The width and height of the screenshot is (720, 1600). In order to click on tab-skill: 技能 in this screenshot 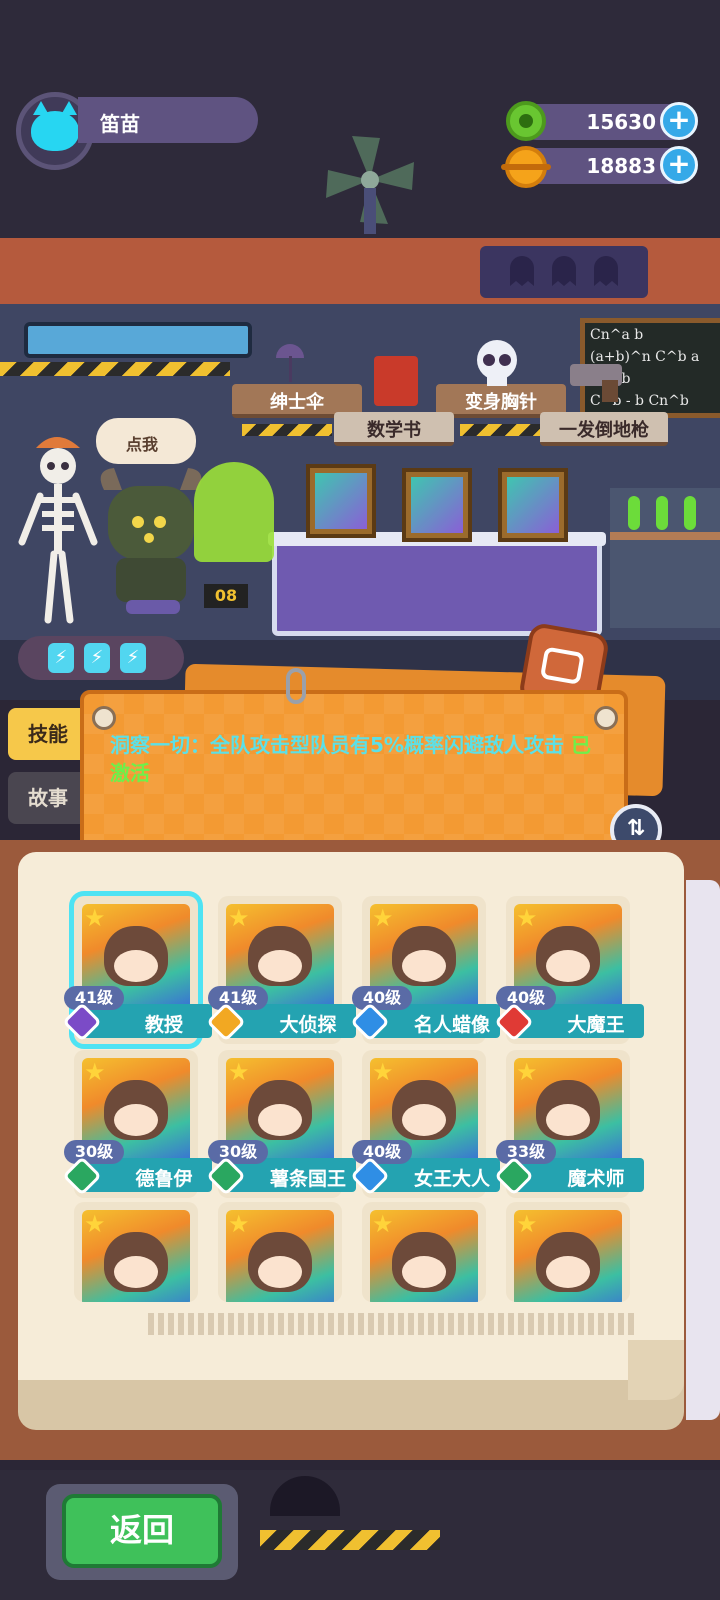, I will do `click(48, 734)`.